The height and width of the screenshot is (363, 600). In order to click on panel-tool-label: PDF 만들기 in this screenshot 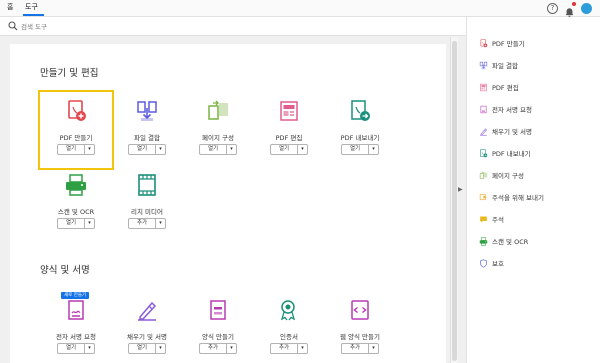, I will do `click(508, 44)`.